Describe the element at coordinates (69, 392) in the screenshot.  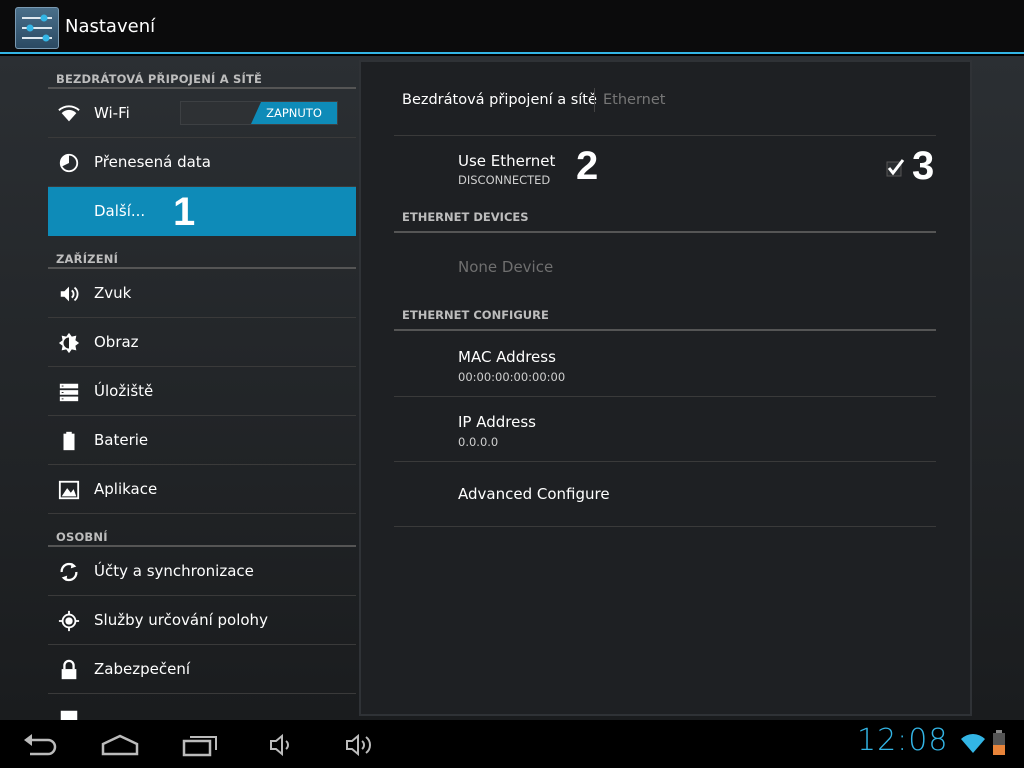
I see `storage-icon` at that location.